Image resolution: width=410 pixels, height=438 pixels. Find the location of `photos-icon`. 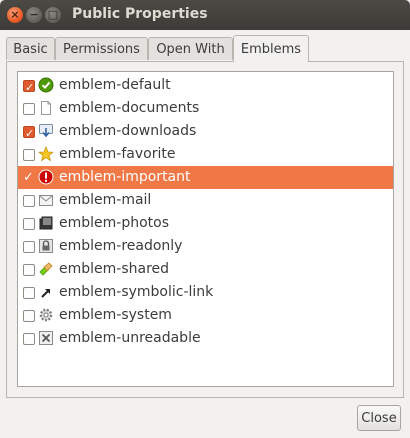

photos-icon is located at coordinates (46, 223).